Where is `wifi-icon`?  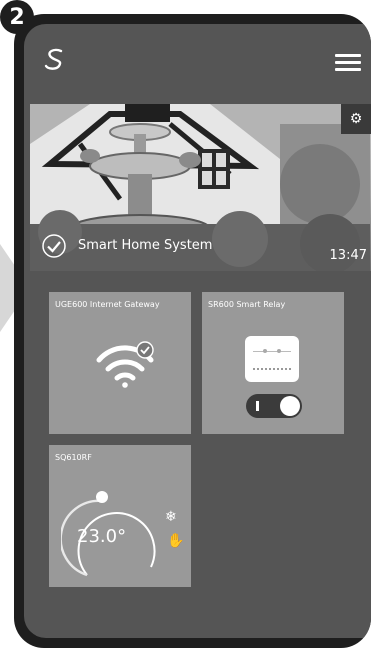
wifi-icon is located at coordinates (125, 364).